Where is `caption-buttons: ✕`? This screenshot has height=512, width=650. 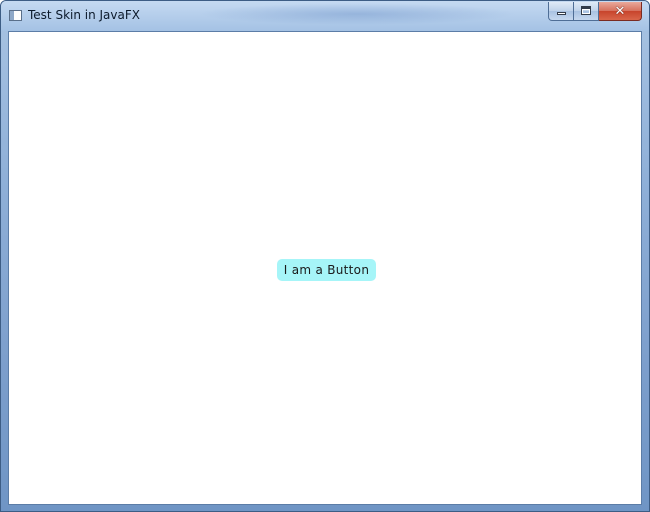
caption-buttons: ✕ is located at coordinates (595, 11).